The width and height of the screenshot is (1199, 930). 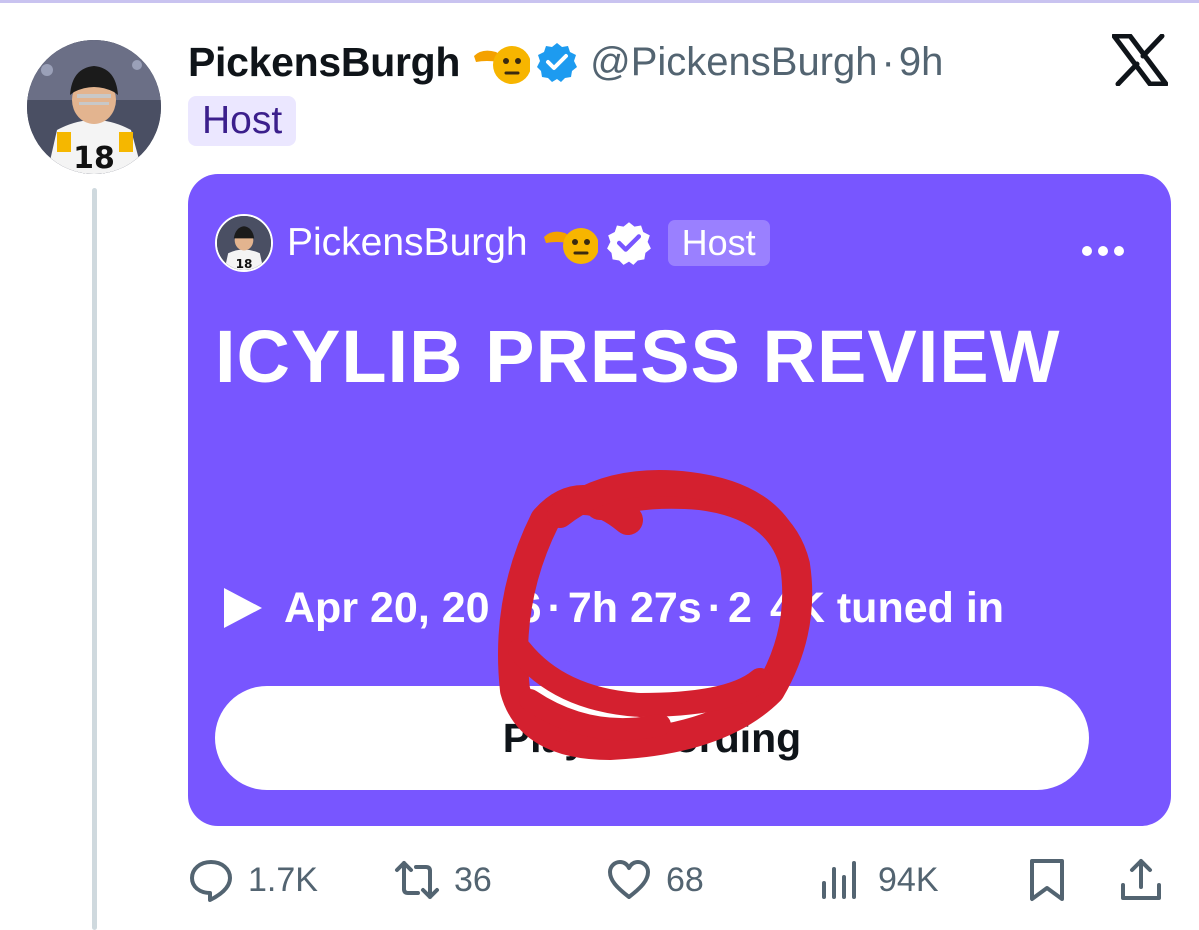 I want to click on x-logo-icon, so click(x=1140, y=60).